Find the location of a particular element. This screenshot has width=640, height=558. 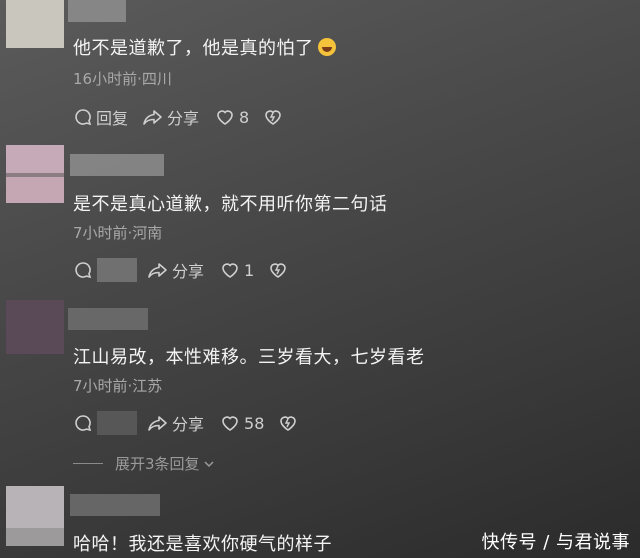

comment-text: 江山易改，本性难移。三岁看大，七岁看老 is located at coordinates (249, 357).